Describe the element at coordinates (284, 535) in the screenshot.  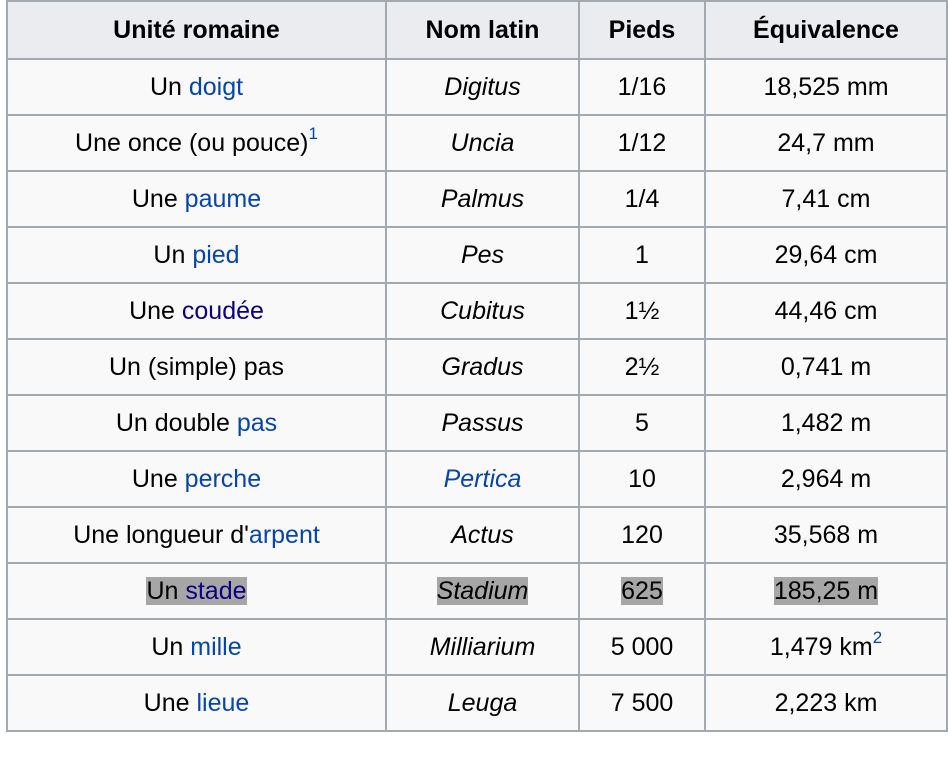
I see `unit-link: arpent` at that location.